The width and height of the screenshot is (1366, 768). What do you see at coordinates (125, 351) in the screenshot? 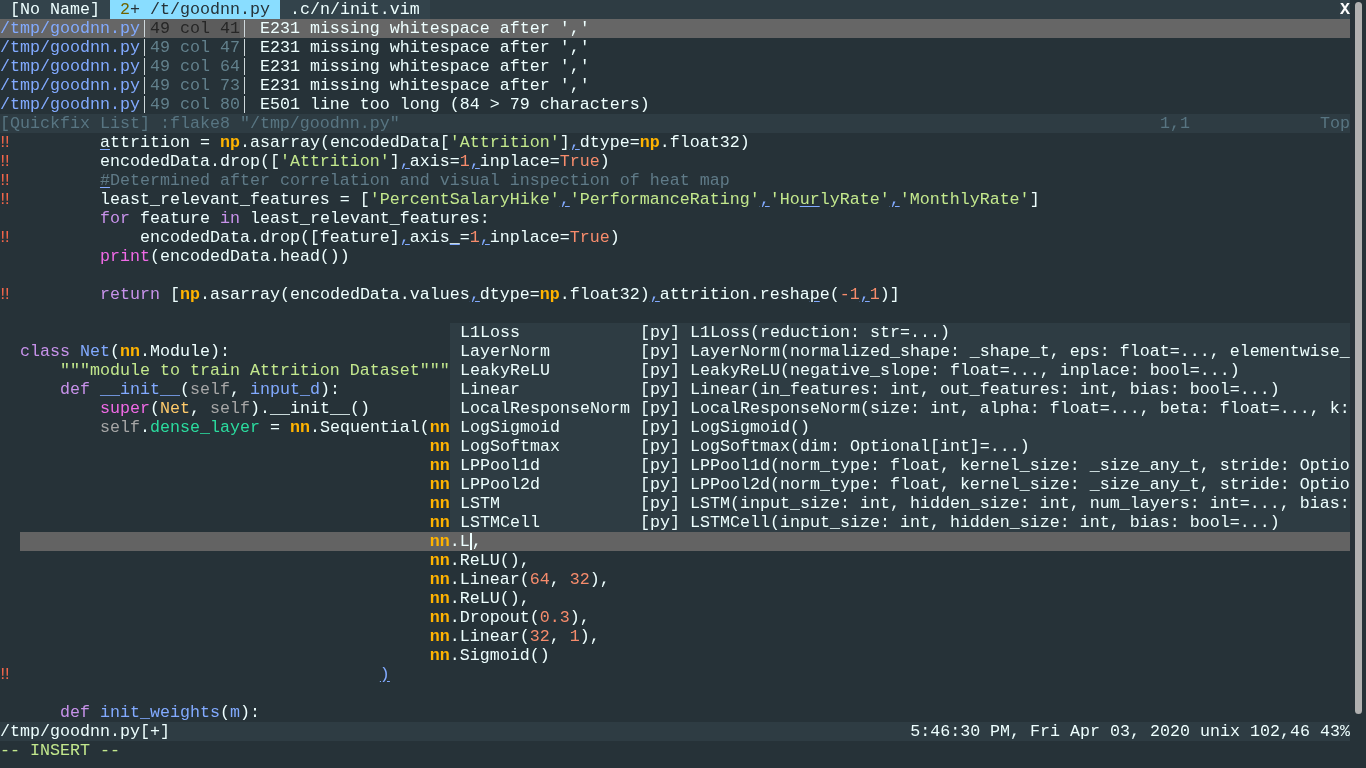
I see `code-line: class Net(nn.Module):` at bounding box center [125, 351].